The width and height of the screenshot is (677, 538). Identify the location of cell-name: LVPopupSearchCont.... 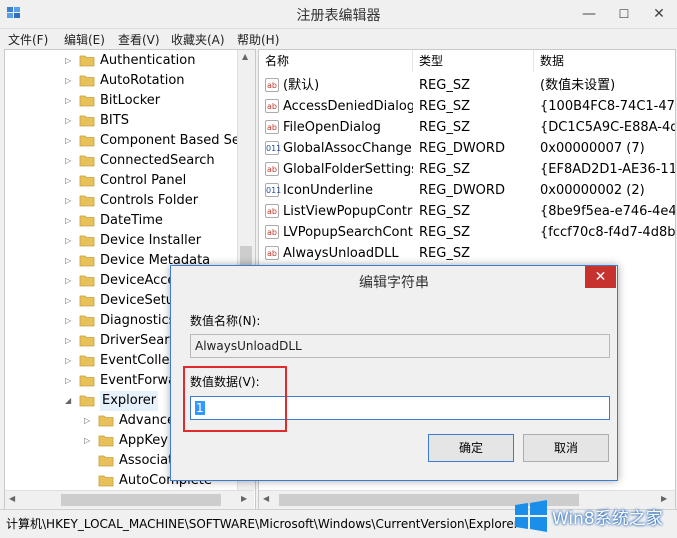
(348, 232).